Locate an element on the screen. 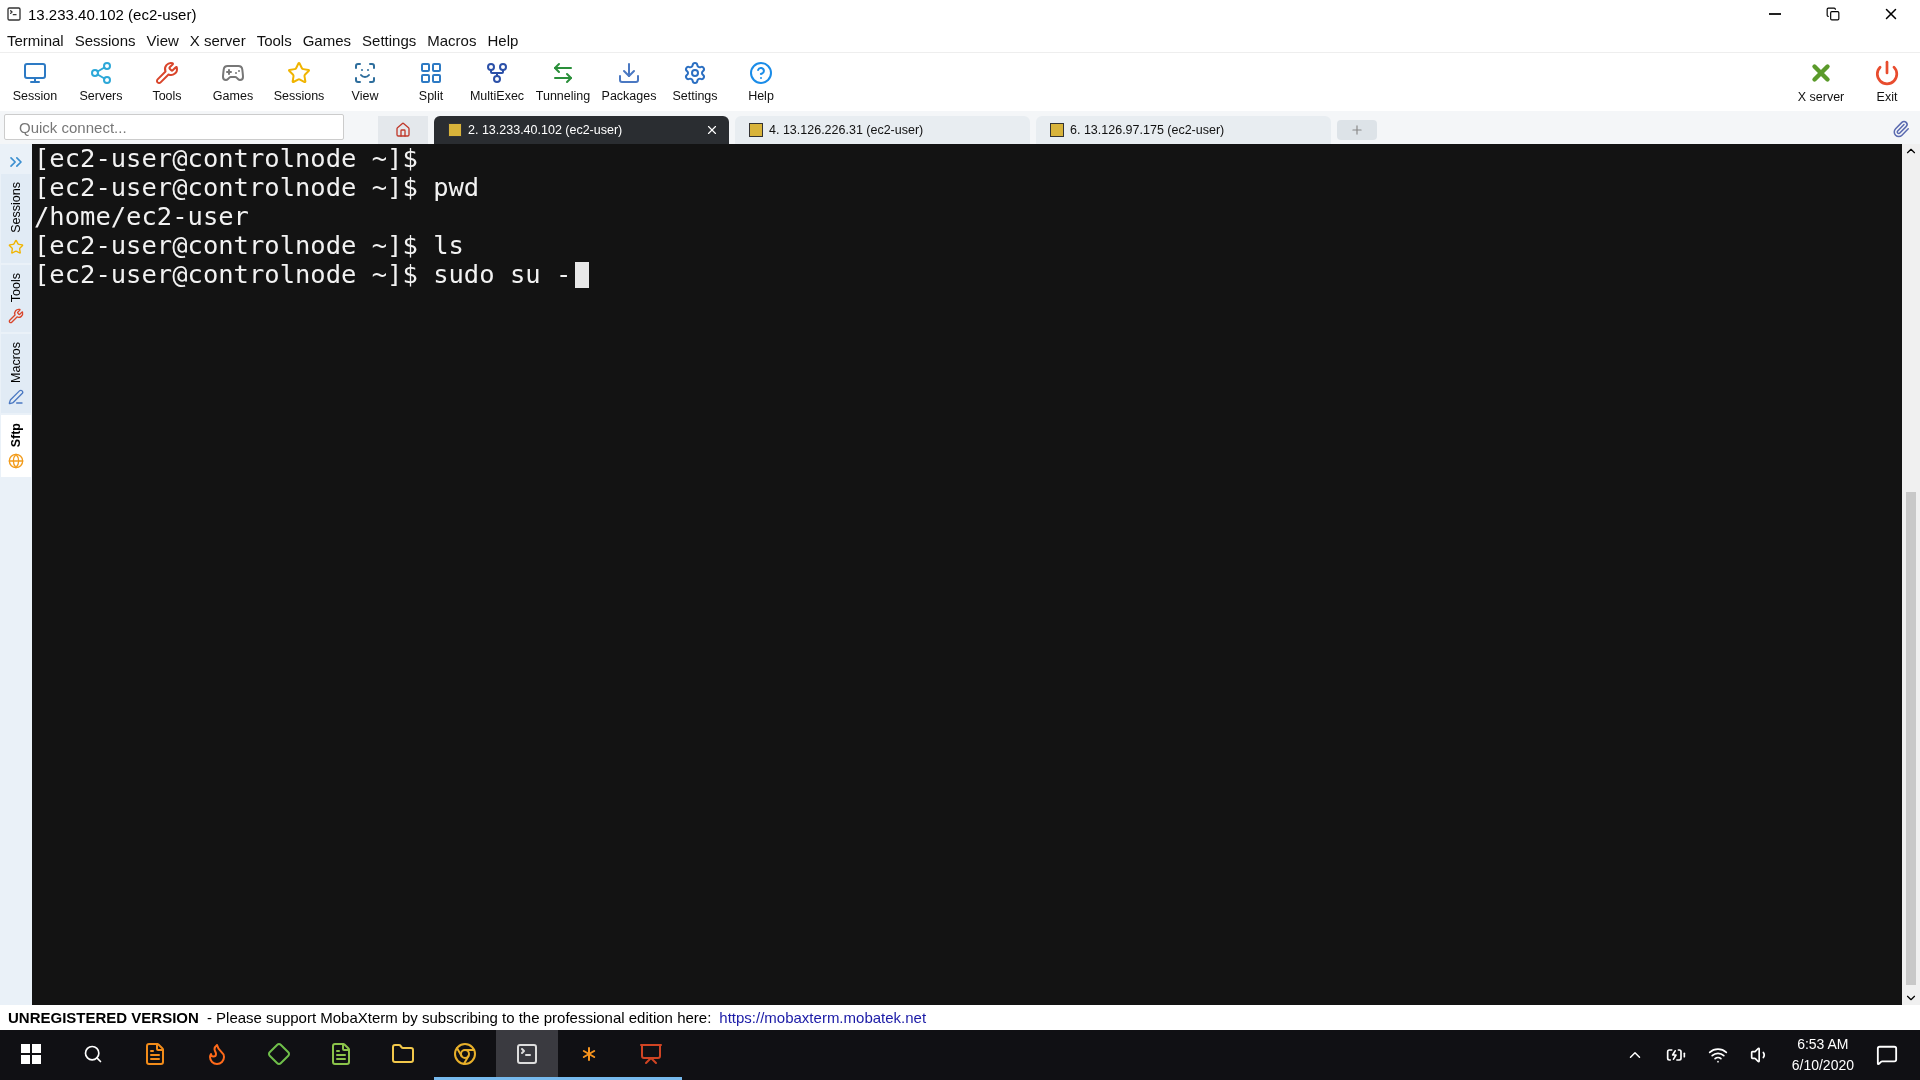 The width and height of the screenshot is (1920, 1080). menu-item: Tools is located at coordinates (274, 40).